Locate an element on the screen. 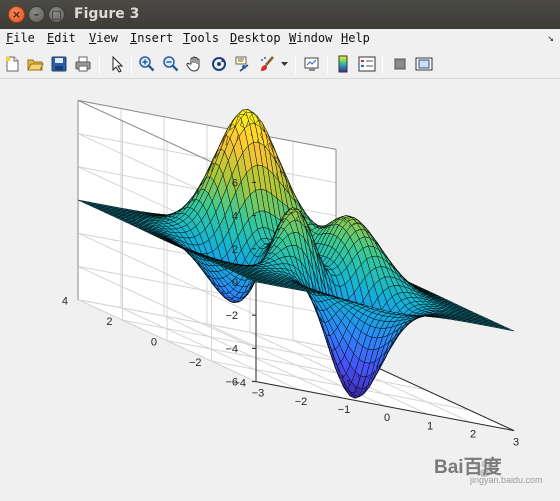 The image size is (560, 501). brush-button is located at coordinates (267, 64).